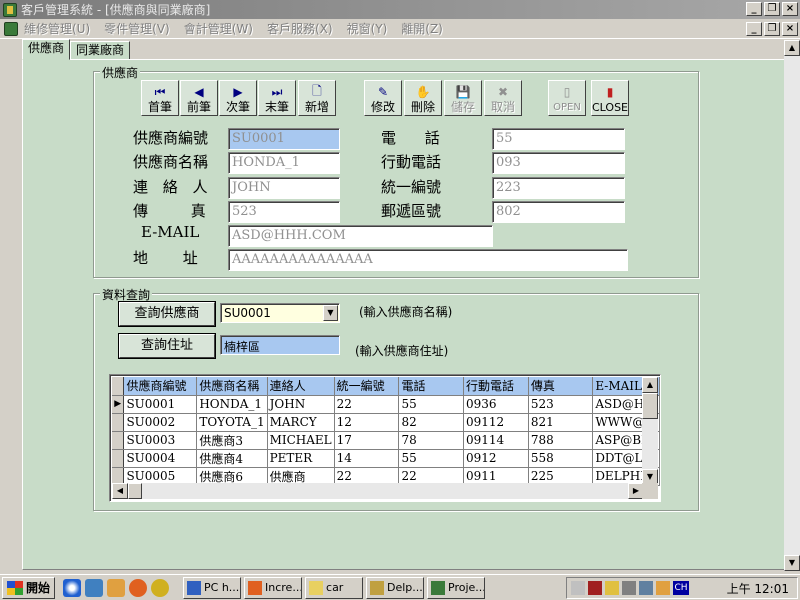  Describe the element at coordinates (431, 386) in the screenshot. I see `column-header: 電話` at that location.